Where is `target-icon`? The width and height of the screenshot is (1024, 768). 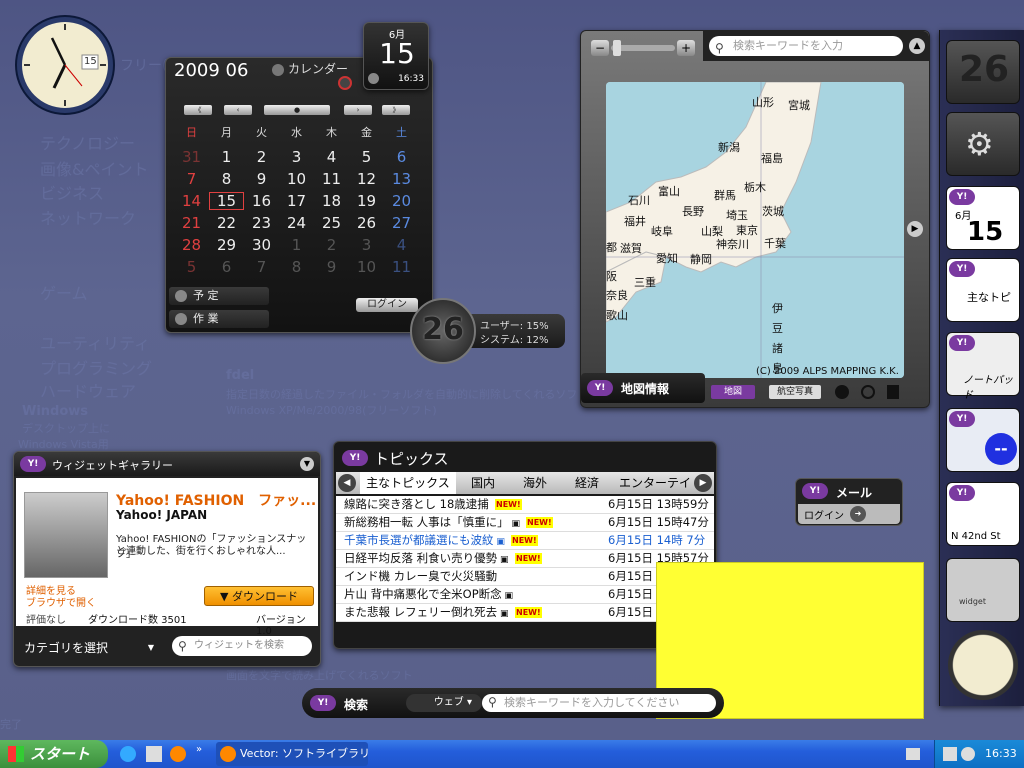
target-icon is located at coordinates (868, 392).